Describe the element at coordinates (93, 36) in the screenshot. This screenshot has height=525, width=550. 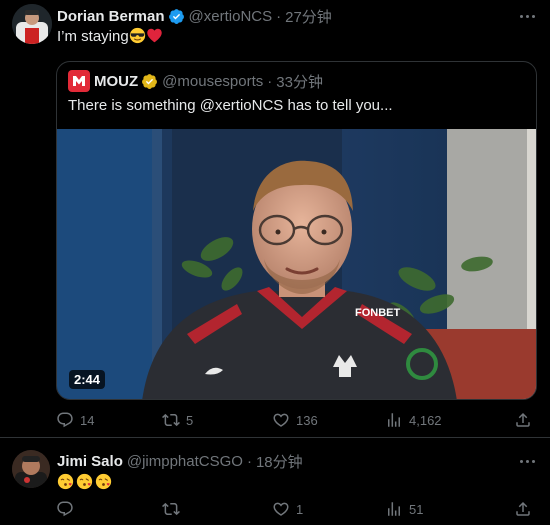
I see `tweet-text: I’m staying` at that location.